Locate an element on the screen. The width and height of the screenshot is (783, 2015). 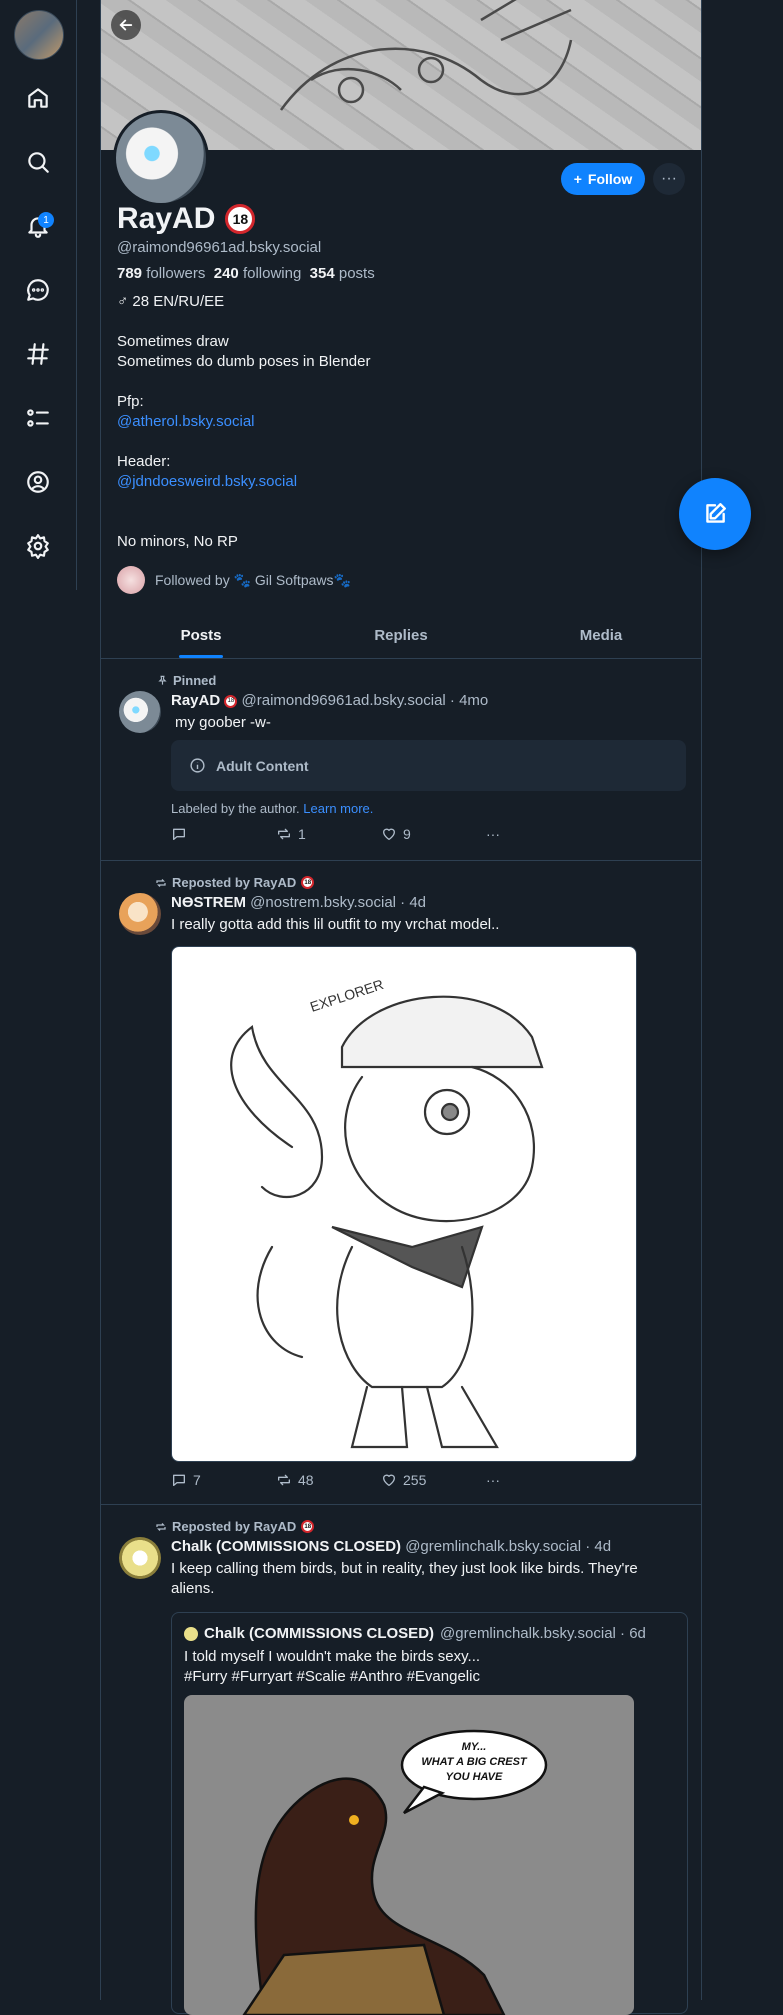
post-handle-time: @nostrem.bsky.social · 4d is located at coordinates (338, 902).